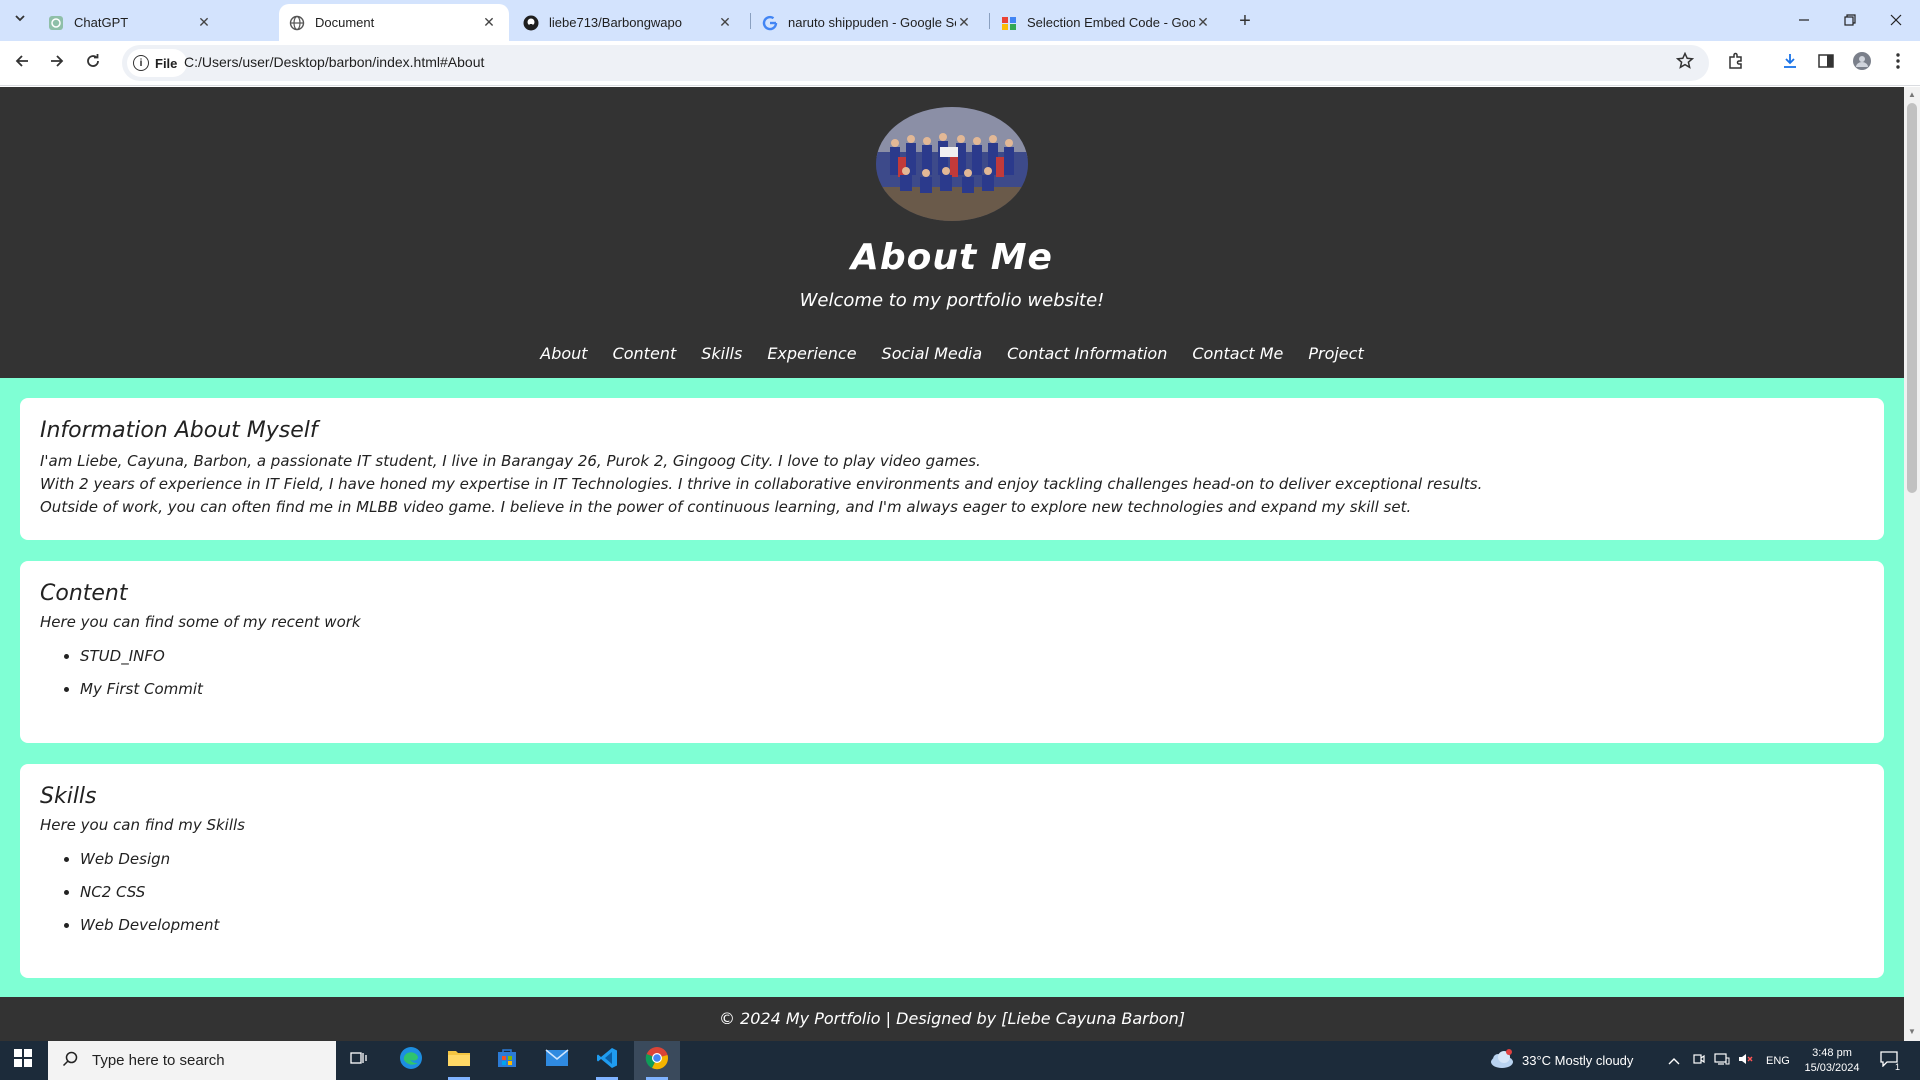 The image size is (1920, 1080). I want to click on restore-icon, so click(1850, 21).